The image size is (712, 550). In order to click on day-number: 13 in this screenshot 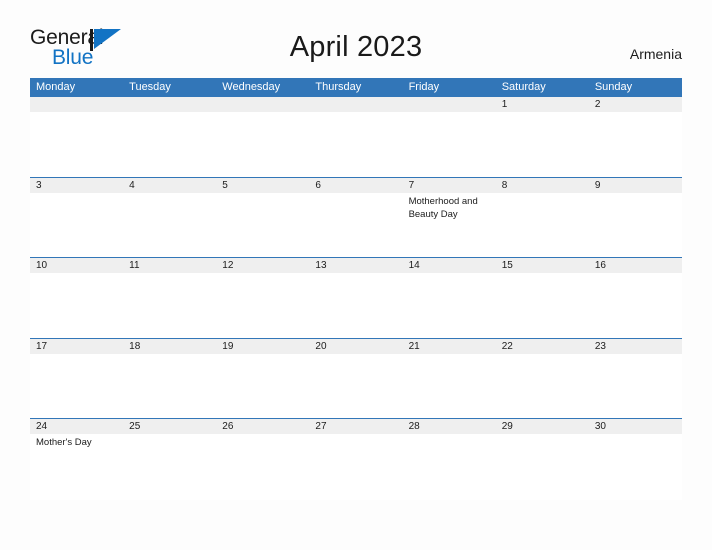, I will do `click(355, 265)`.